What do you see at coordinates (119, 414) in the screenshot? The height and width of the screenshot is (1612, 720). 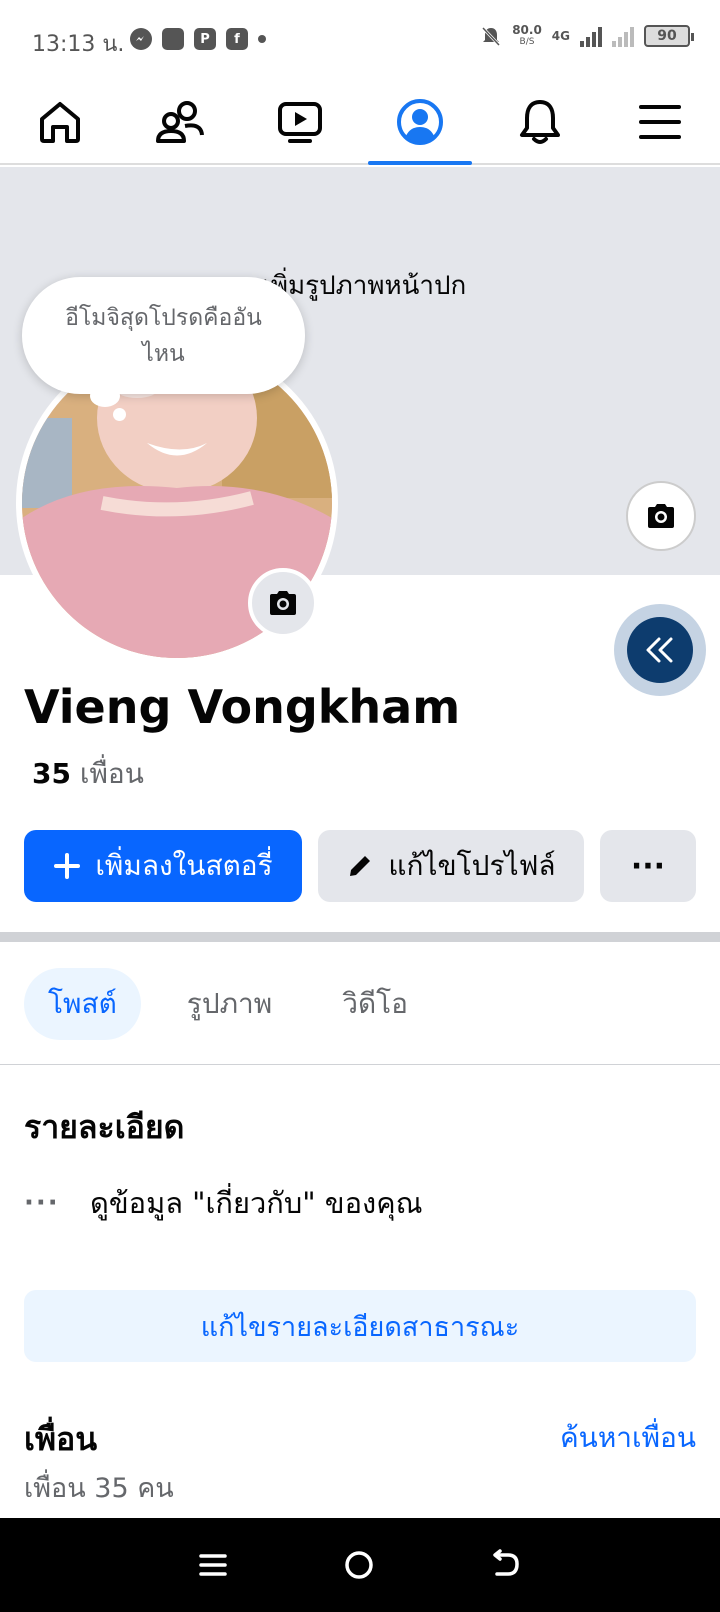 I see `note-bubble-tail-small` at bounding box center [119, 414].